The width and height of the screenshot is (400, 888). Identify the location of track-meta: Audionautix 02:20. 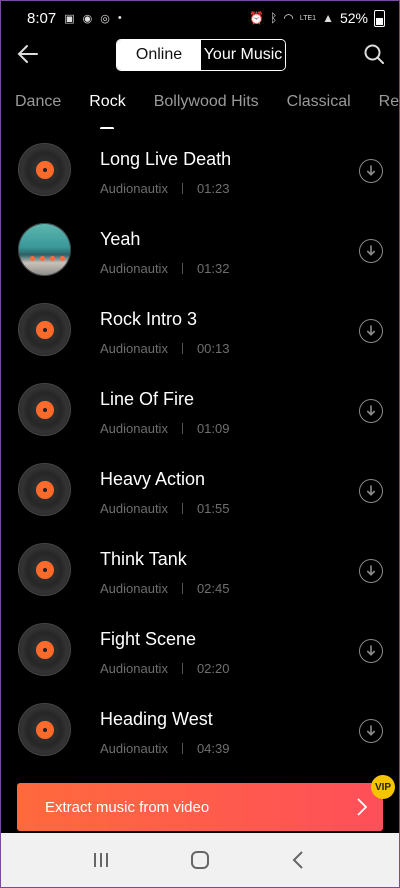
(165, 668).